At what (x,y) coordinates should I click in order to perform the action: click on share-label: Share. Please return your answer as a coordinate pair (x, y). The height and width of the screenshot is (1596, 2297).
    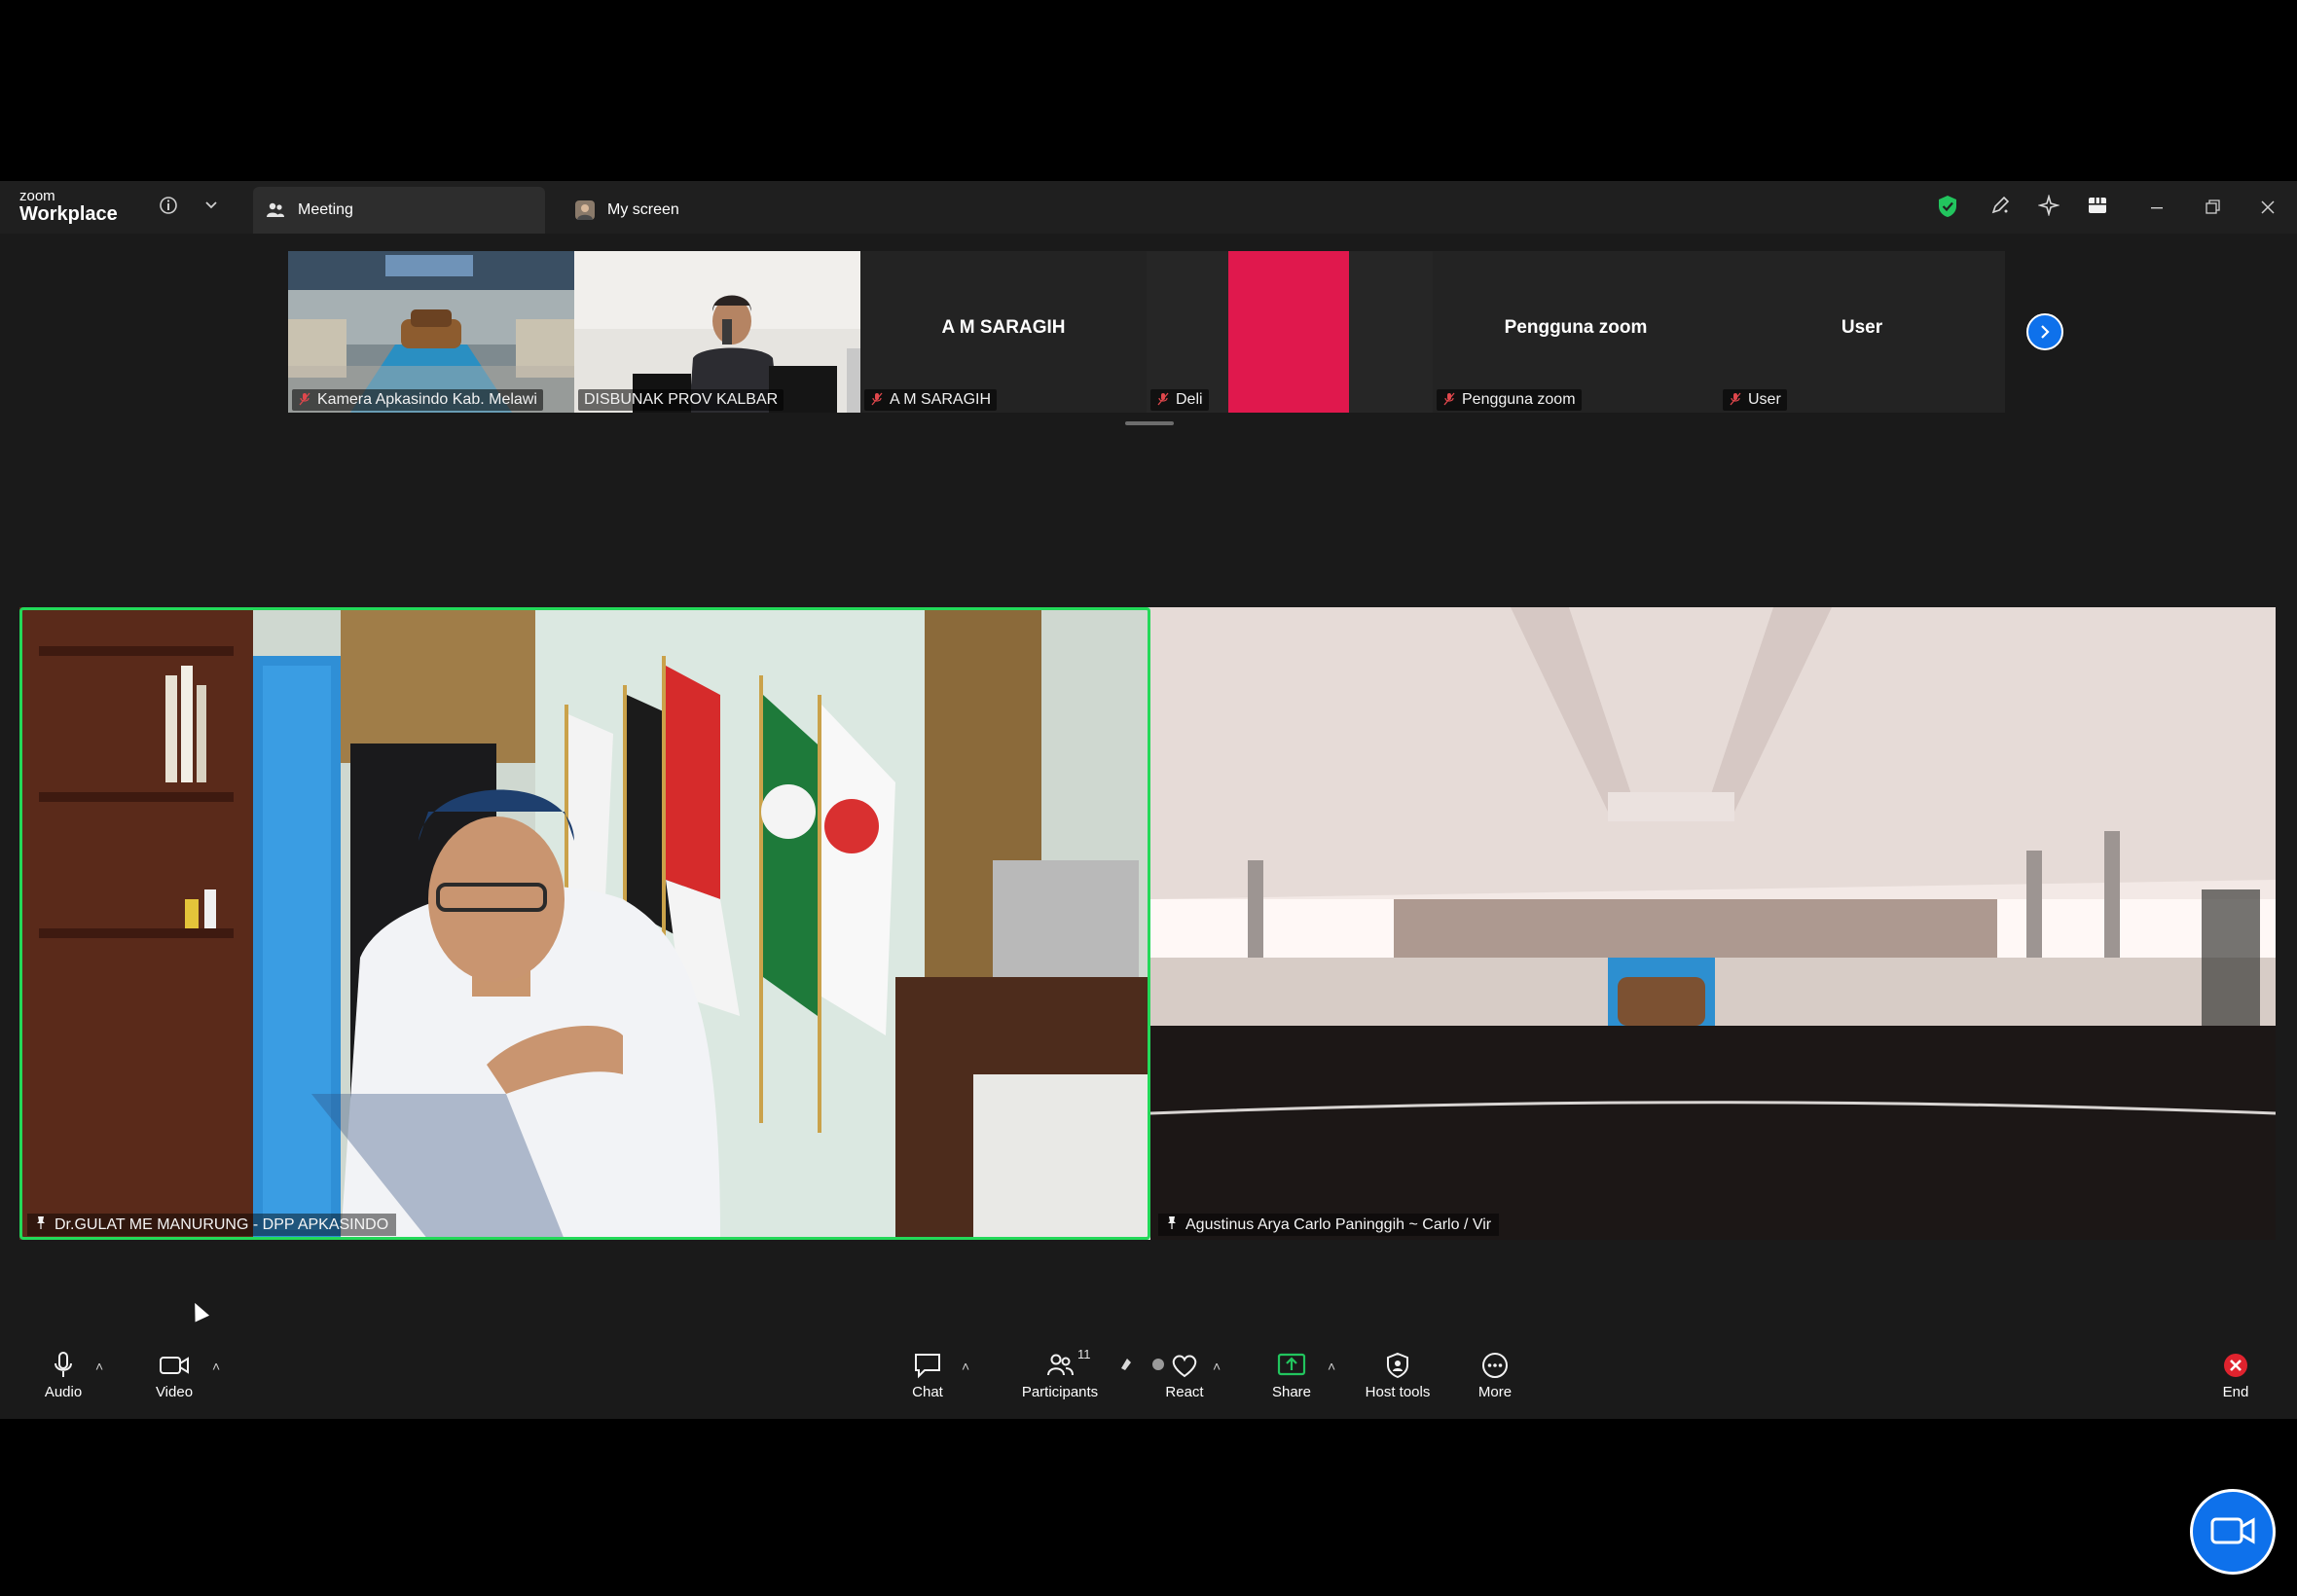
    Looking at the image, I should click on (1291, 1392).